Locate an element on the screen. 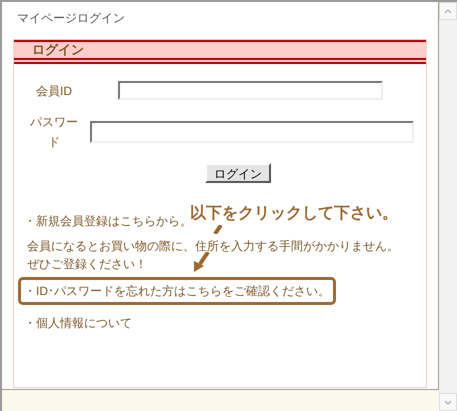 Image resolution: width=457 pixels, height=411 pixels. id-field is located at coordinates (250, 90).